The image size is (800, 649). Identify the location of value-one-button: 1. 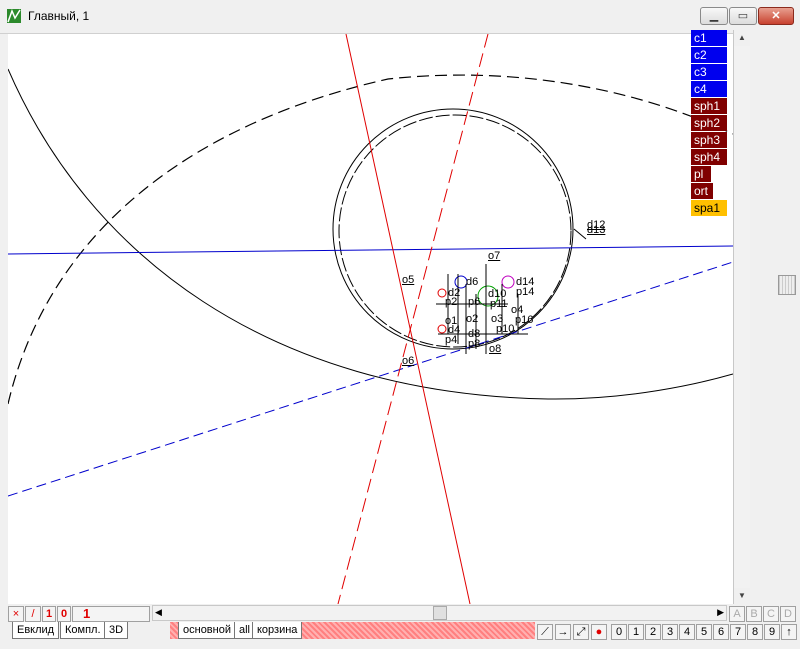
(49, 614).